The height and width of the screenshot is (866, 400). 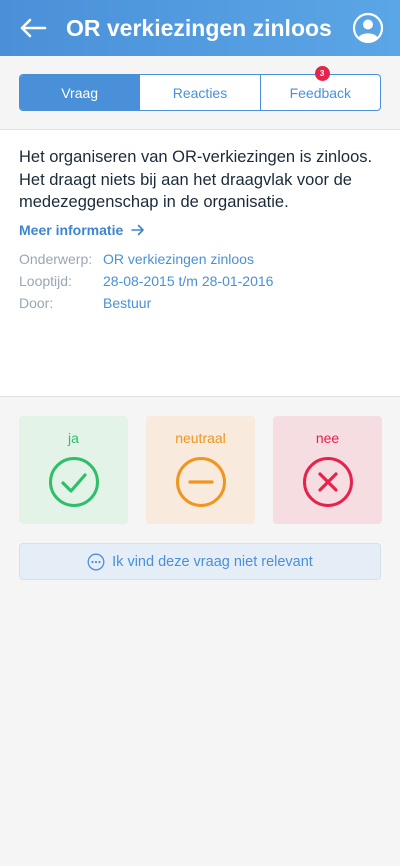 I want to click on minus-circle-icon, so click(x=200, y=482).